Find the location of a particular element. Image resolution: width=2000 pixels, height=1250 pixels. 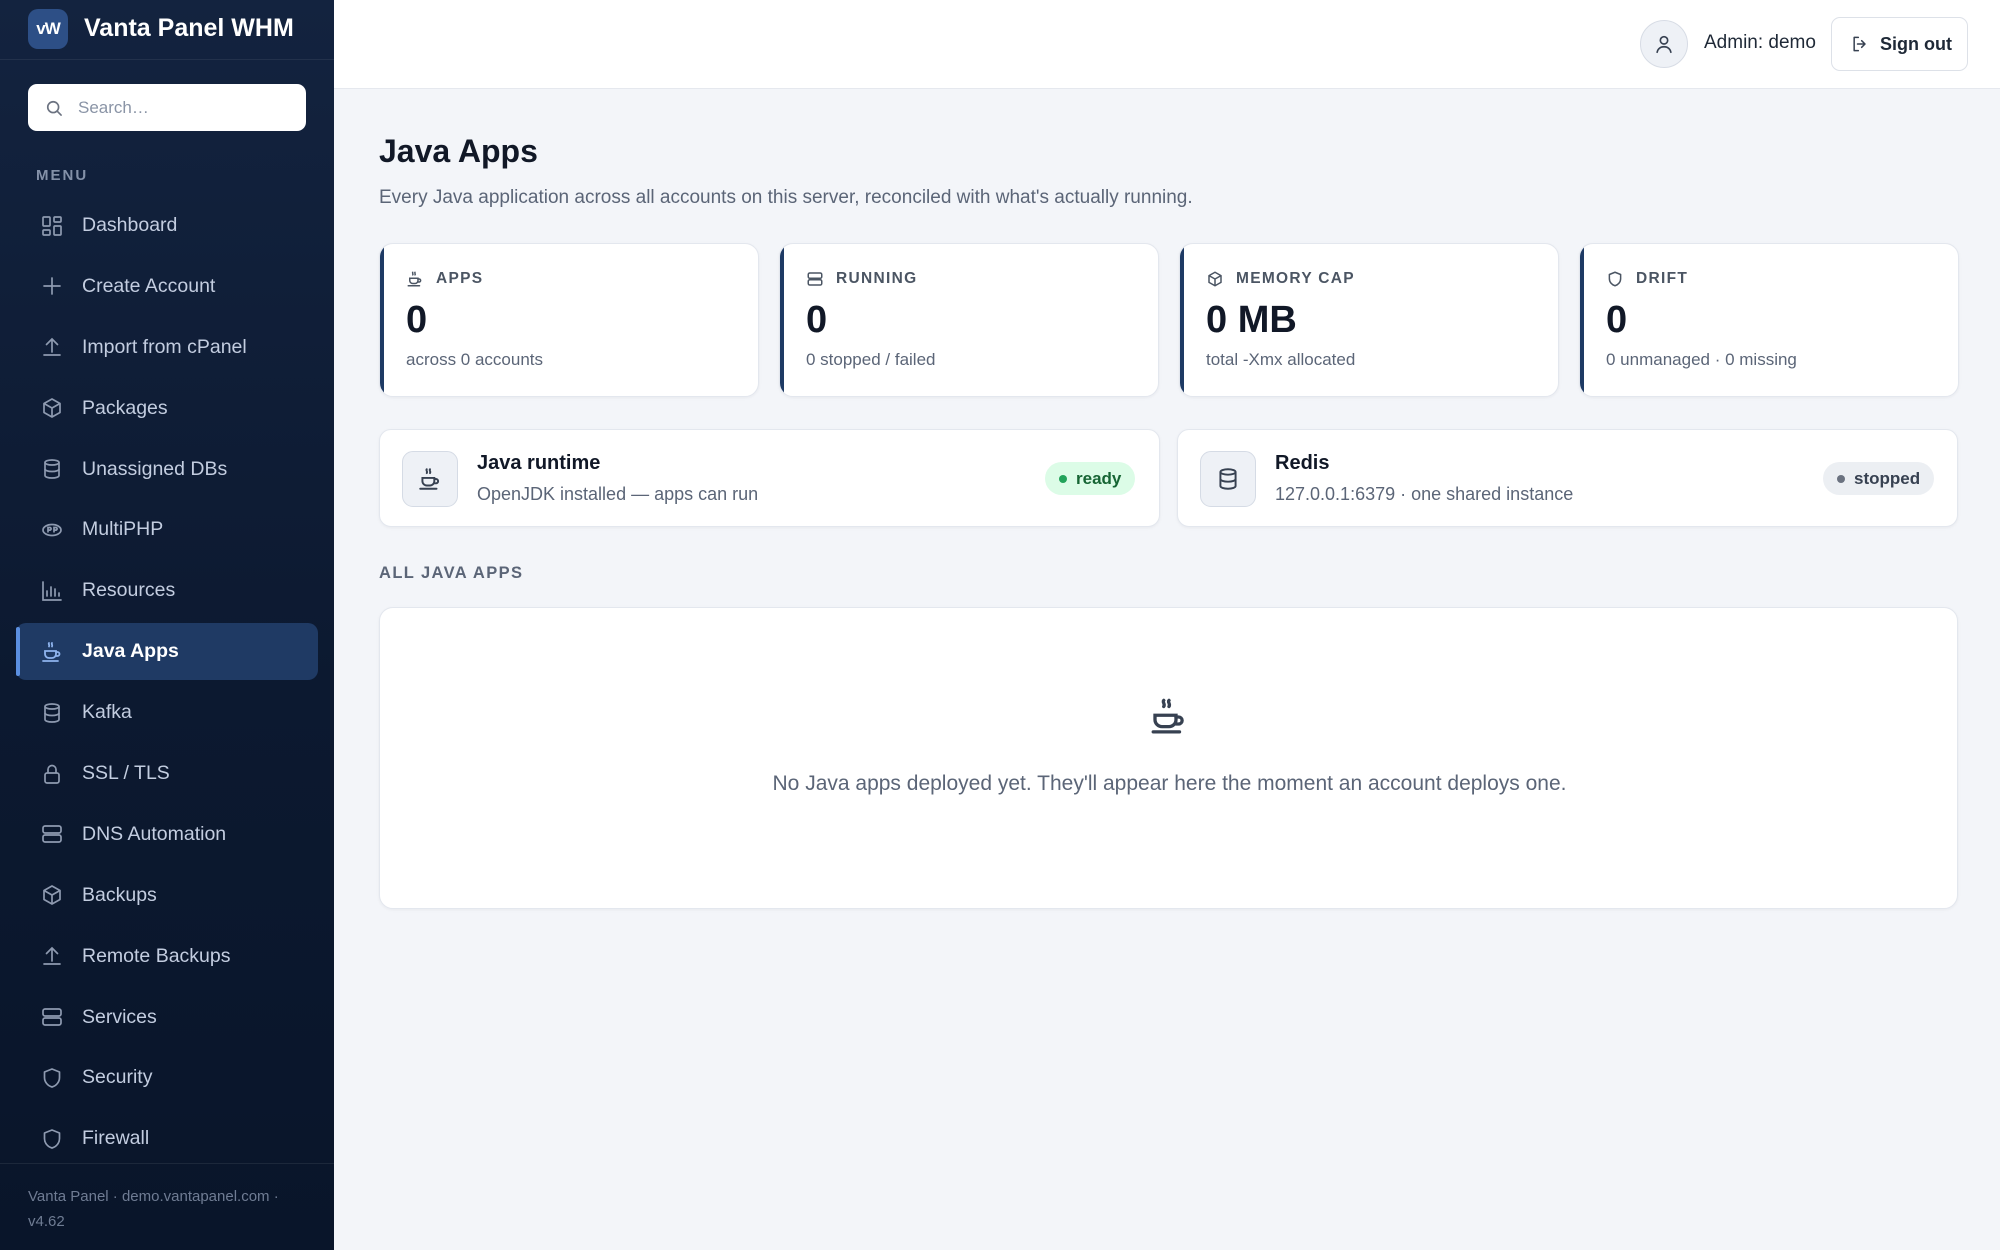

dashboard-icon is located at coordinates (52, 225).